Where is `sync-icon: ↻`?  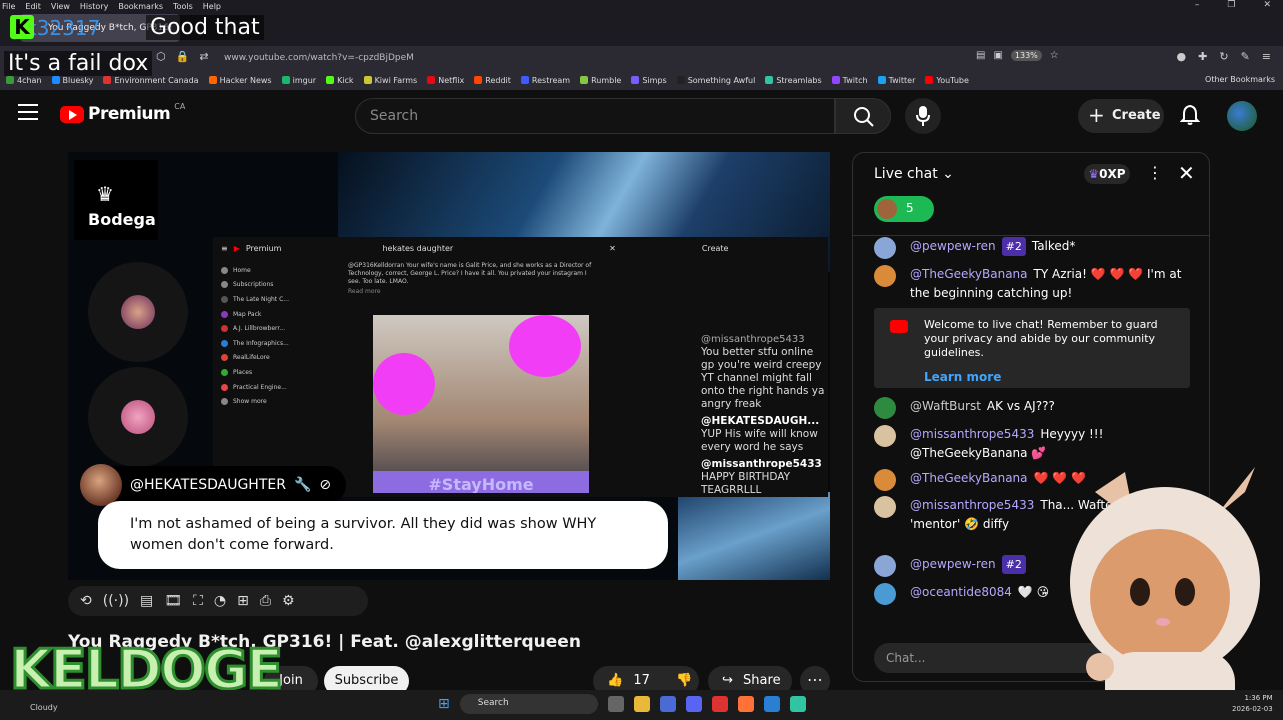 sync-icon: ↻ is located at coordinates (1223, 56).